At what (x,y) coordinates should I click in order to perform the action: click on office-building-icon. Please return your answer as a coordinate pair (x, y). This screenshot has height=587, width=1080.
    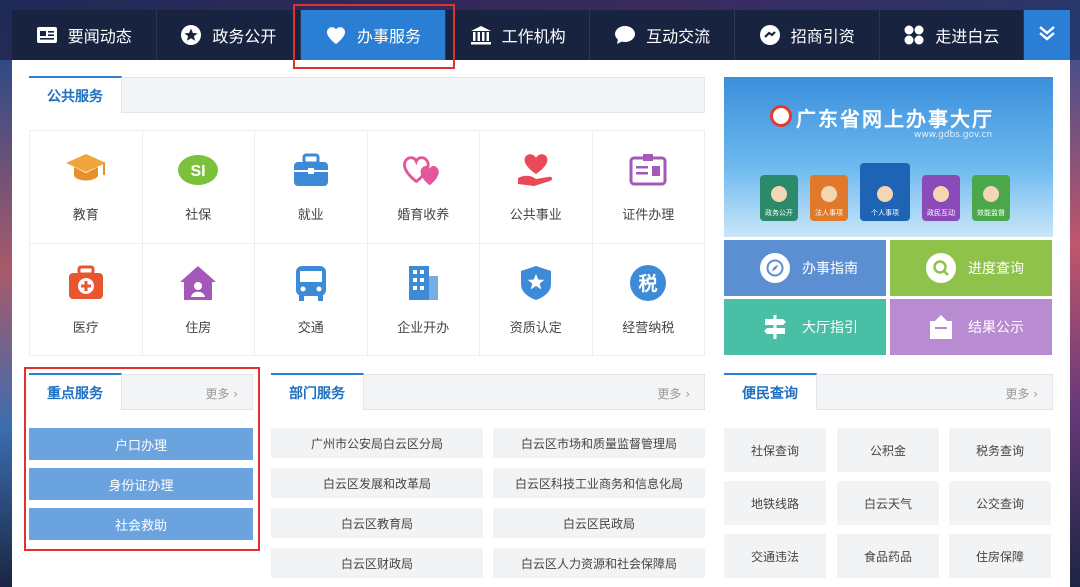
    Looking at the image, I should click on (423, 283).